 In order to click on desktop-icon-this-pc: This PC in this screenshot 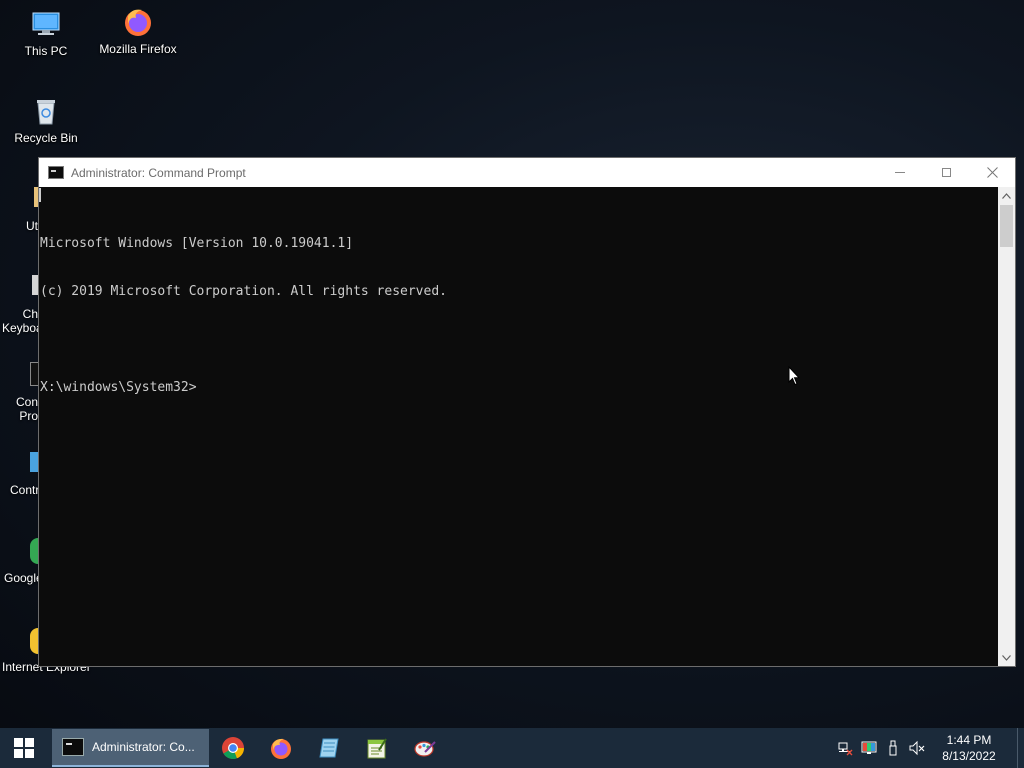, I will do `click(46, 33)`.